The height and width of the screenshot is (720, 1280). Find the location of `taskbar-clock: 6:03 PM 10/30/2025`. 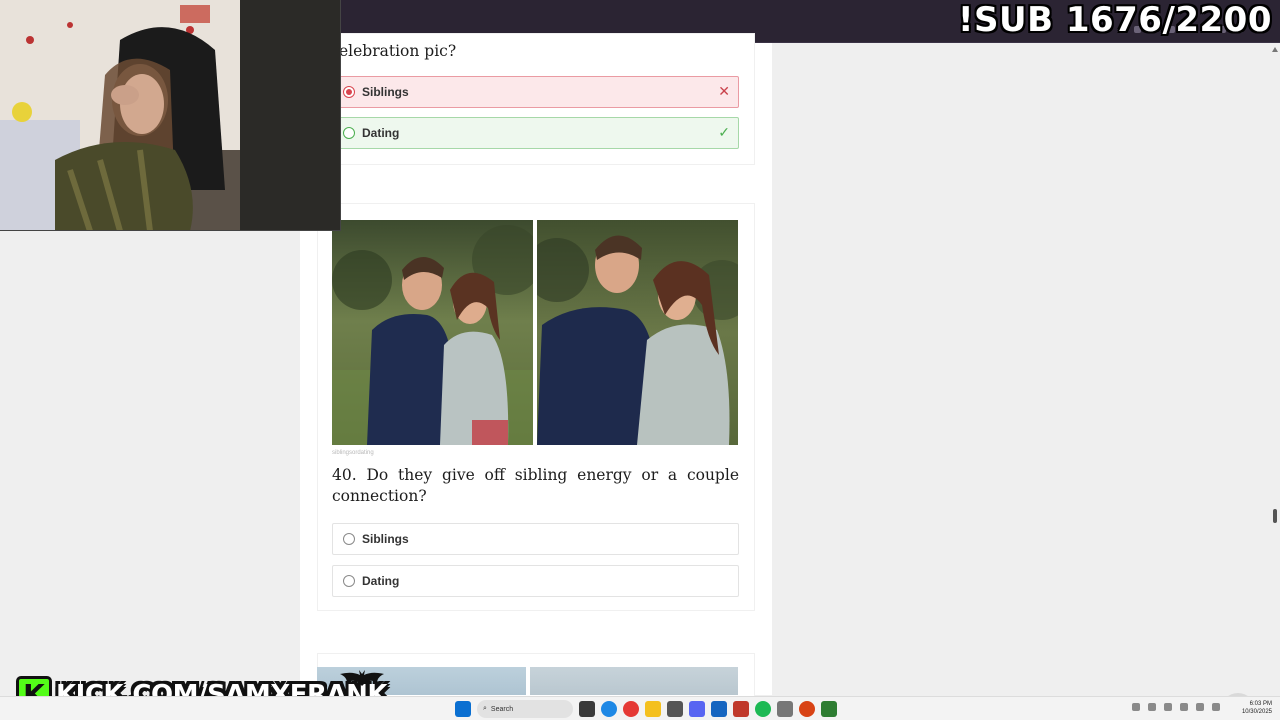

taskbar-clock: 6:03 PM 10/30/2025 is located at coordinates (1257, 708).